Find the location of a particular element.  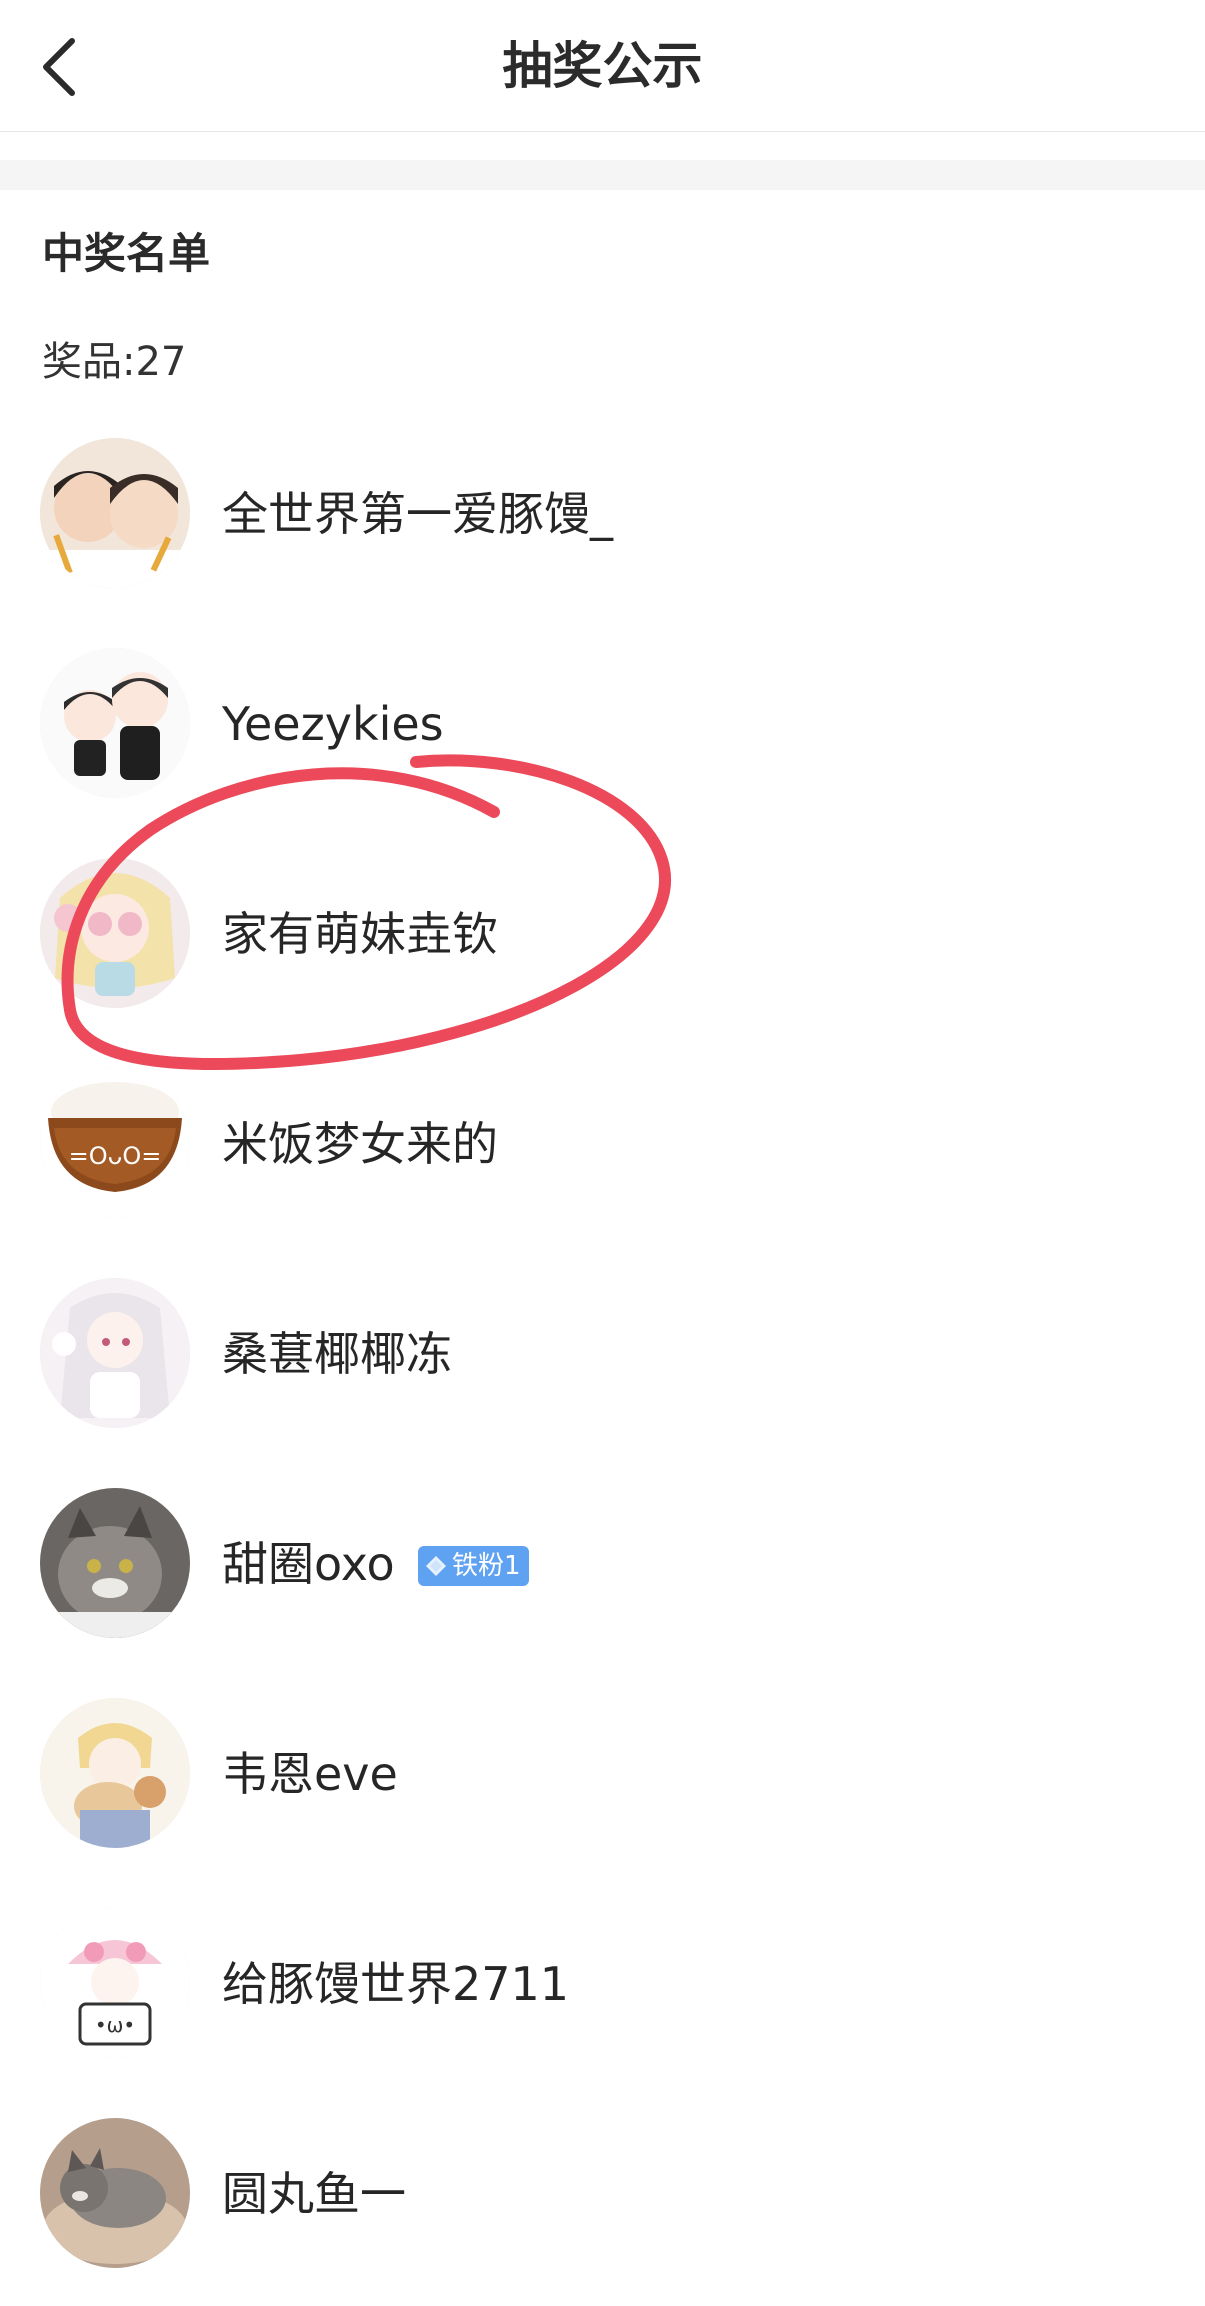

winner-name: 给豚馒世界2711 is located at coordinates (396, 1984).